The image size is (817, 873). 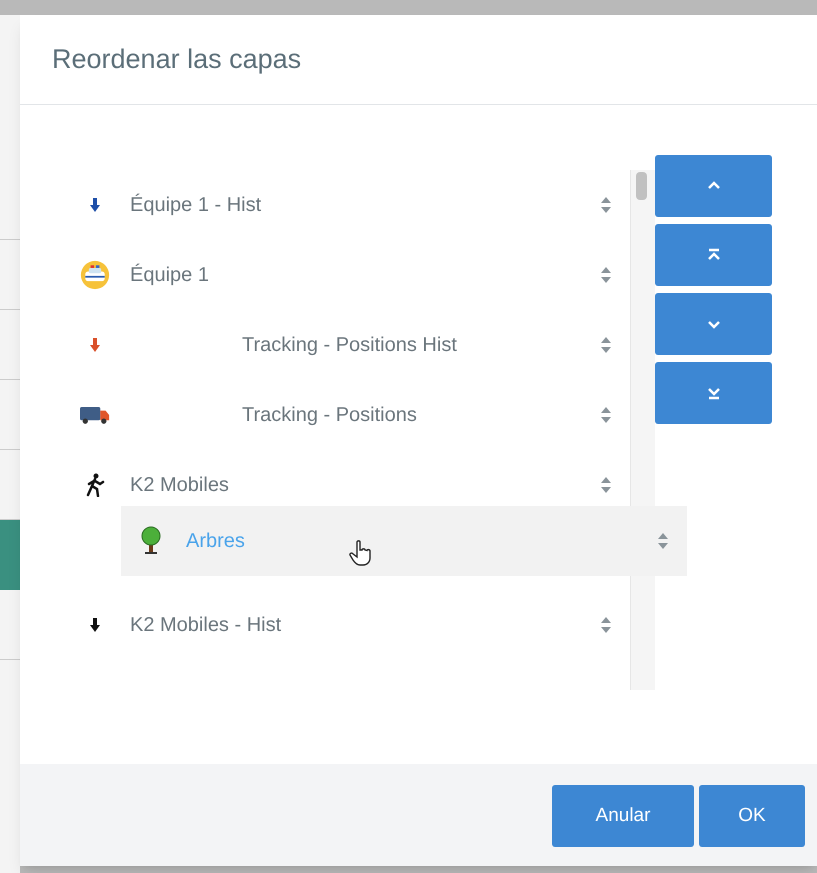 What do you see at coordinates (329, 415) in the screenshot?
I see `layer-name: Tracking - Positions` at bounding box center [329, 415].